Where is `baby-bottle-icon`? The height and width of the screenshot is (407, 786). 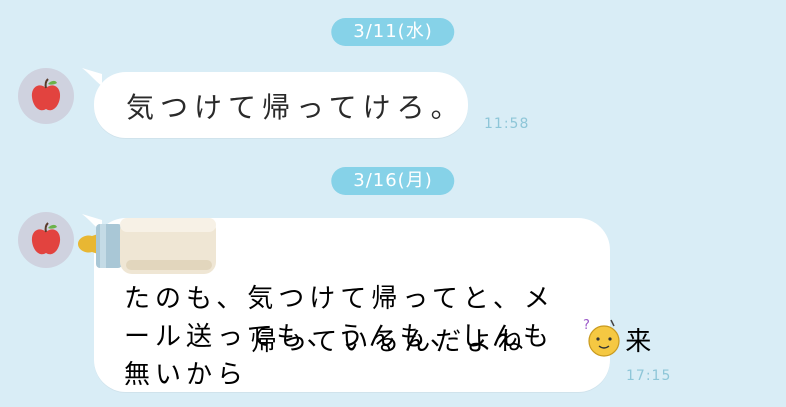 baby-bottle-icon is located at coordinates (147, 246).